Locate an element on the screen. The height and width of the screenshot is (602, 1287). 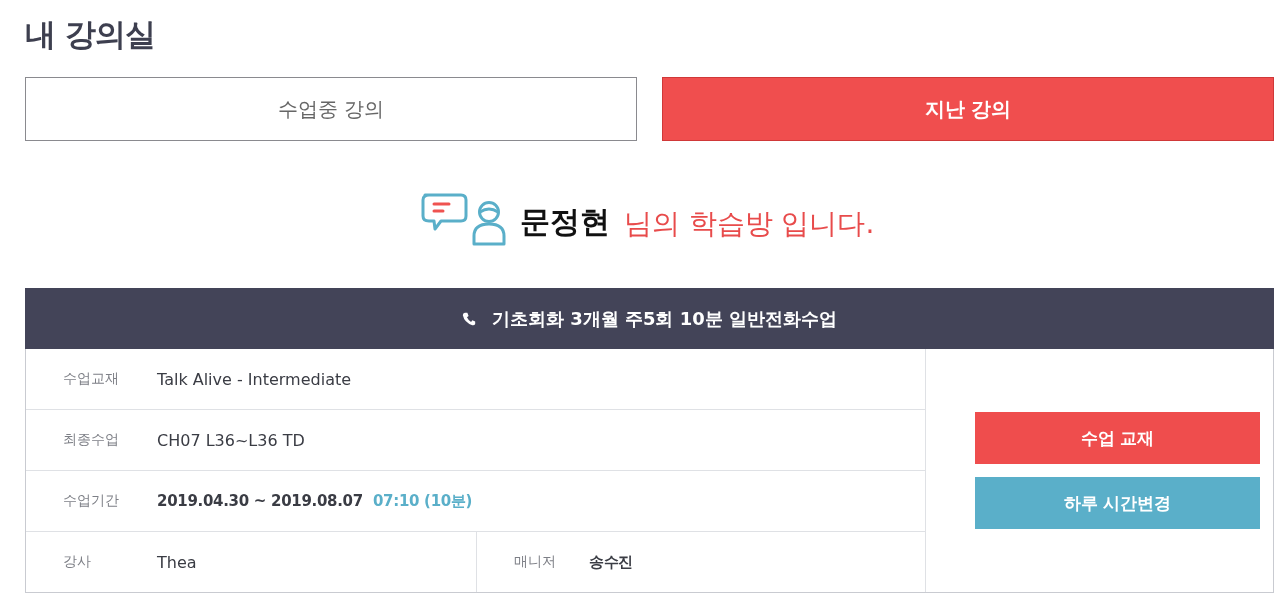
field-value: CH07 L36~L36 TD is located at coordinates (231, 440).